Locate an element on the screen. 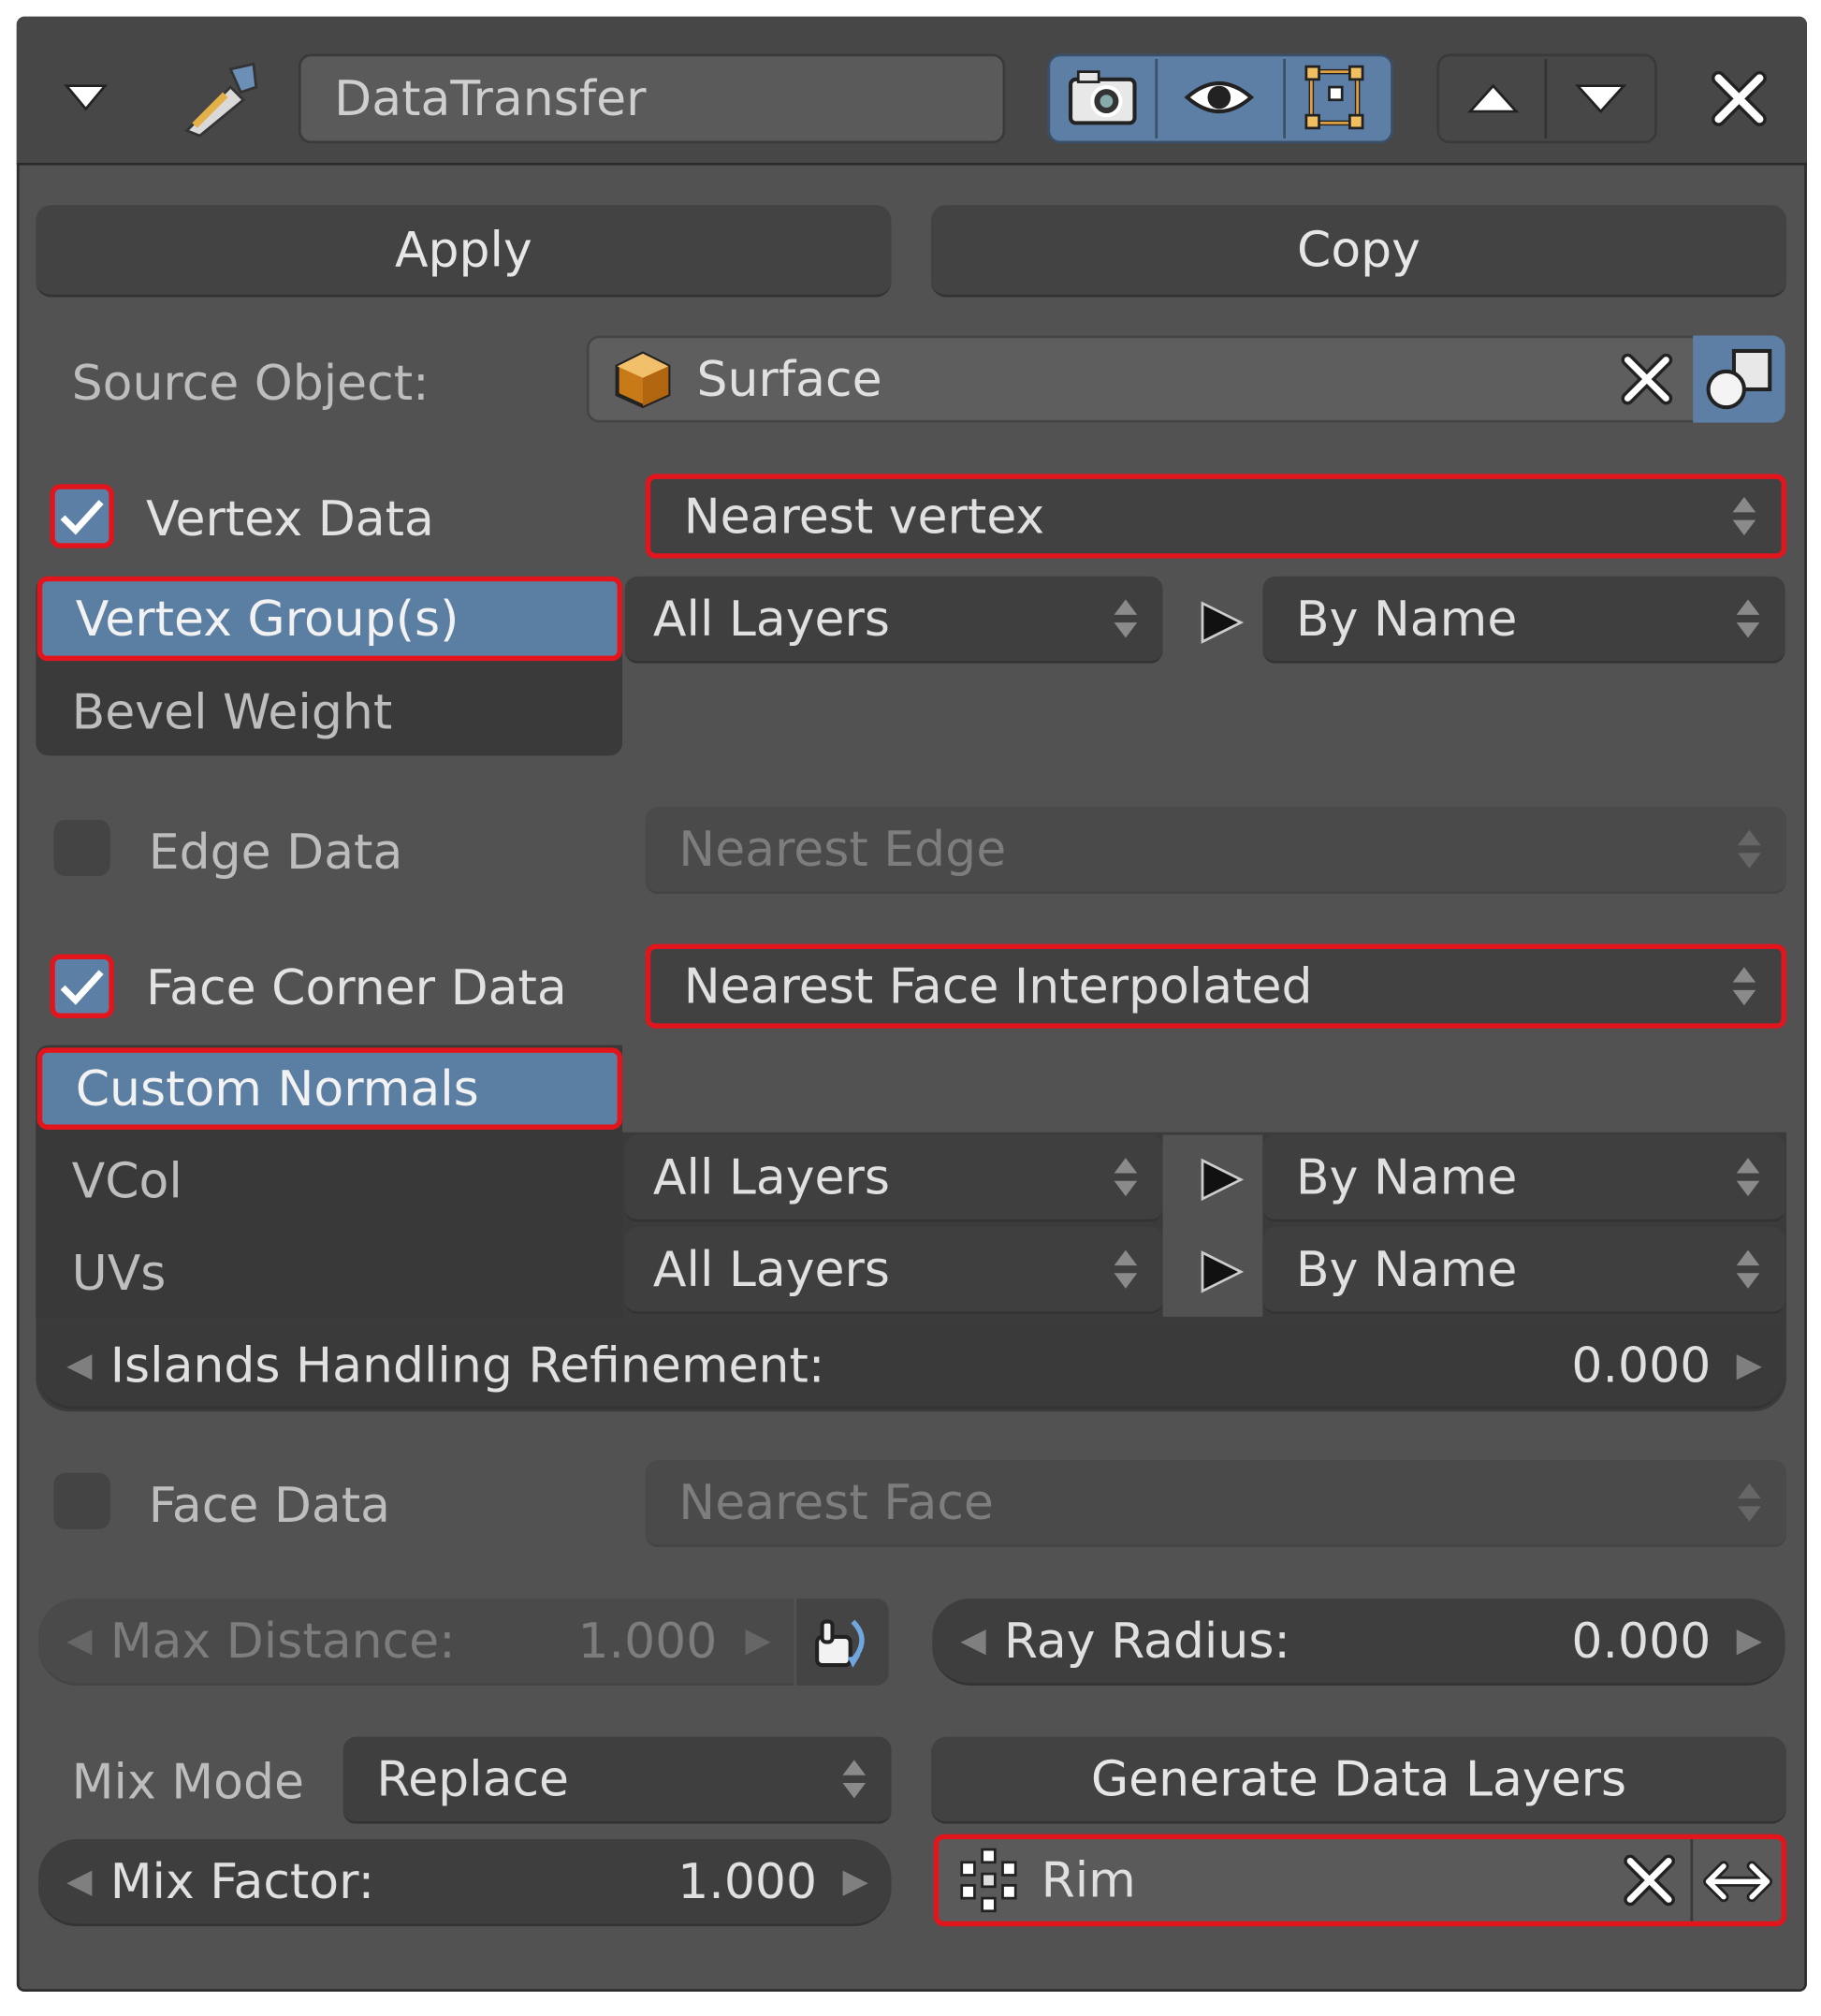 The image size is (1821, 2016). uvs-layers-dst-dropdown: By Name is located at coordinates (1524, 1271).